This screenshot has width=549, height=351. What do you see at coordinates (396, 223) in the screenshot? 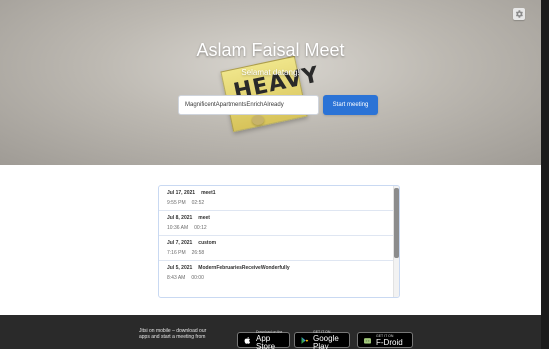
I see `scrollbar-thumb` at bounding box center [396, 223].